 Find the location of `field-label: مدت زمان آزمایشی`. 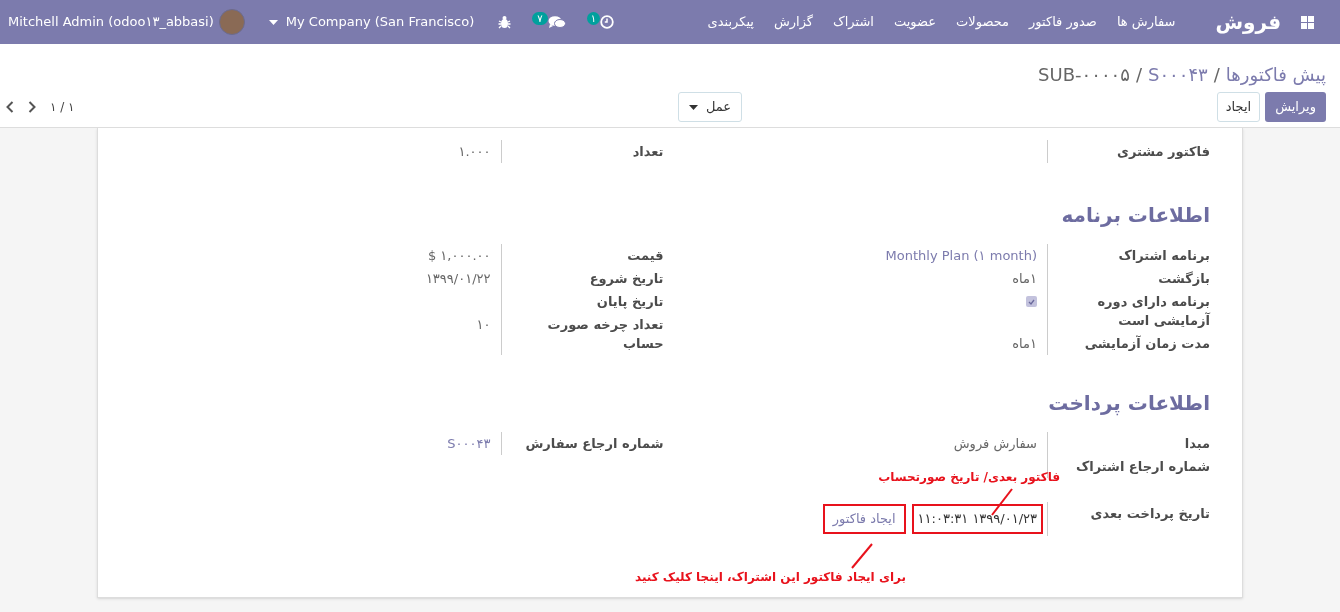

field-label: مدت زمان آزمایشی is located at coordinates (1146, 343).